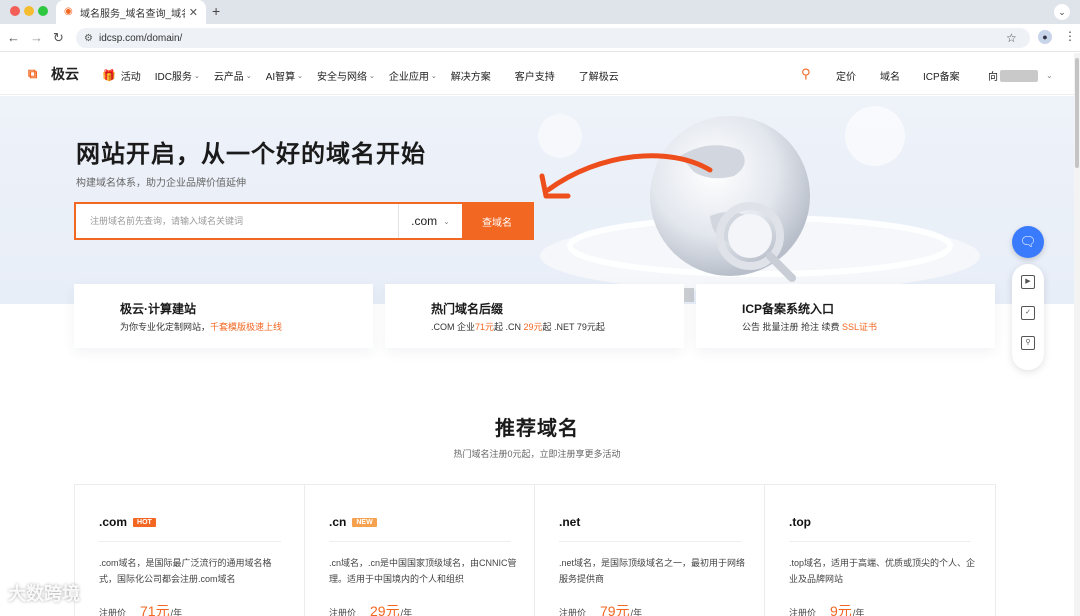 The image size is (1080, 616). Describe the element at coordinates (408, 77) in the screenshot. I see `nav-label: 企业应用` at that location.